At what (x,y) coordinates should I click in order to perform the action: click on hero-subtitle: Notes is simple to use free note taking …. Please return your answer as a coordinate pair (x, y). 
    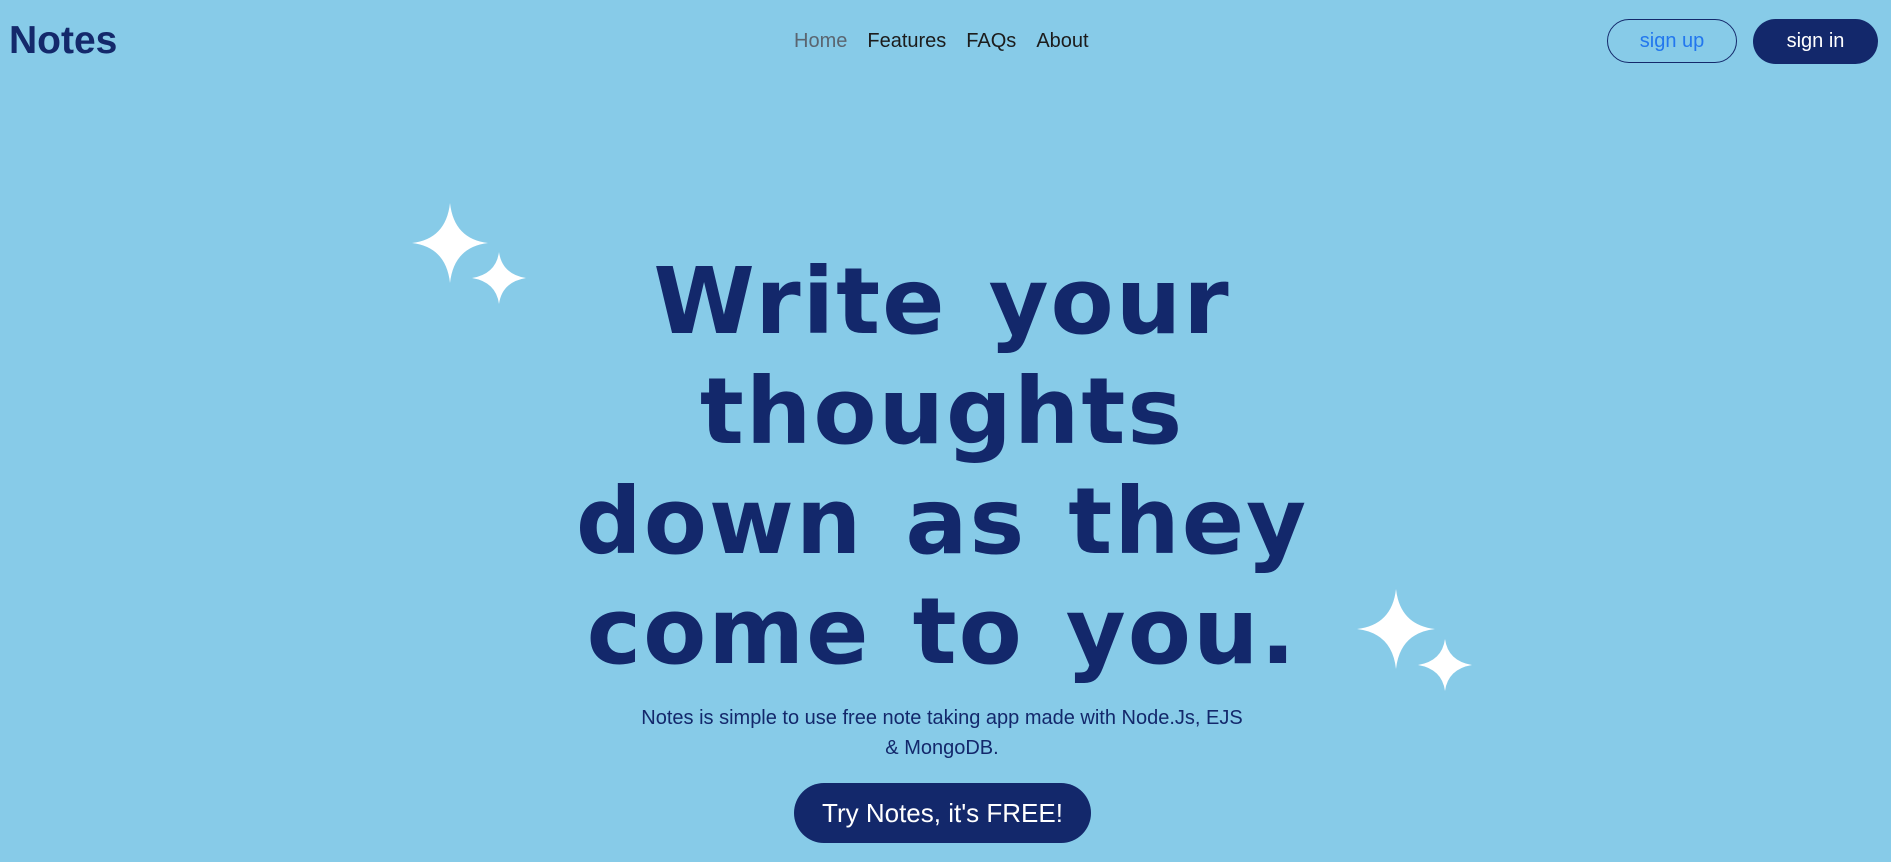
    Looking at the image, I should click on (942, 733).